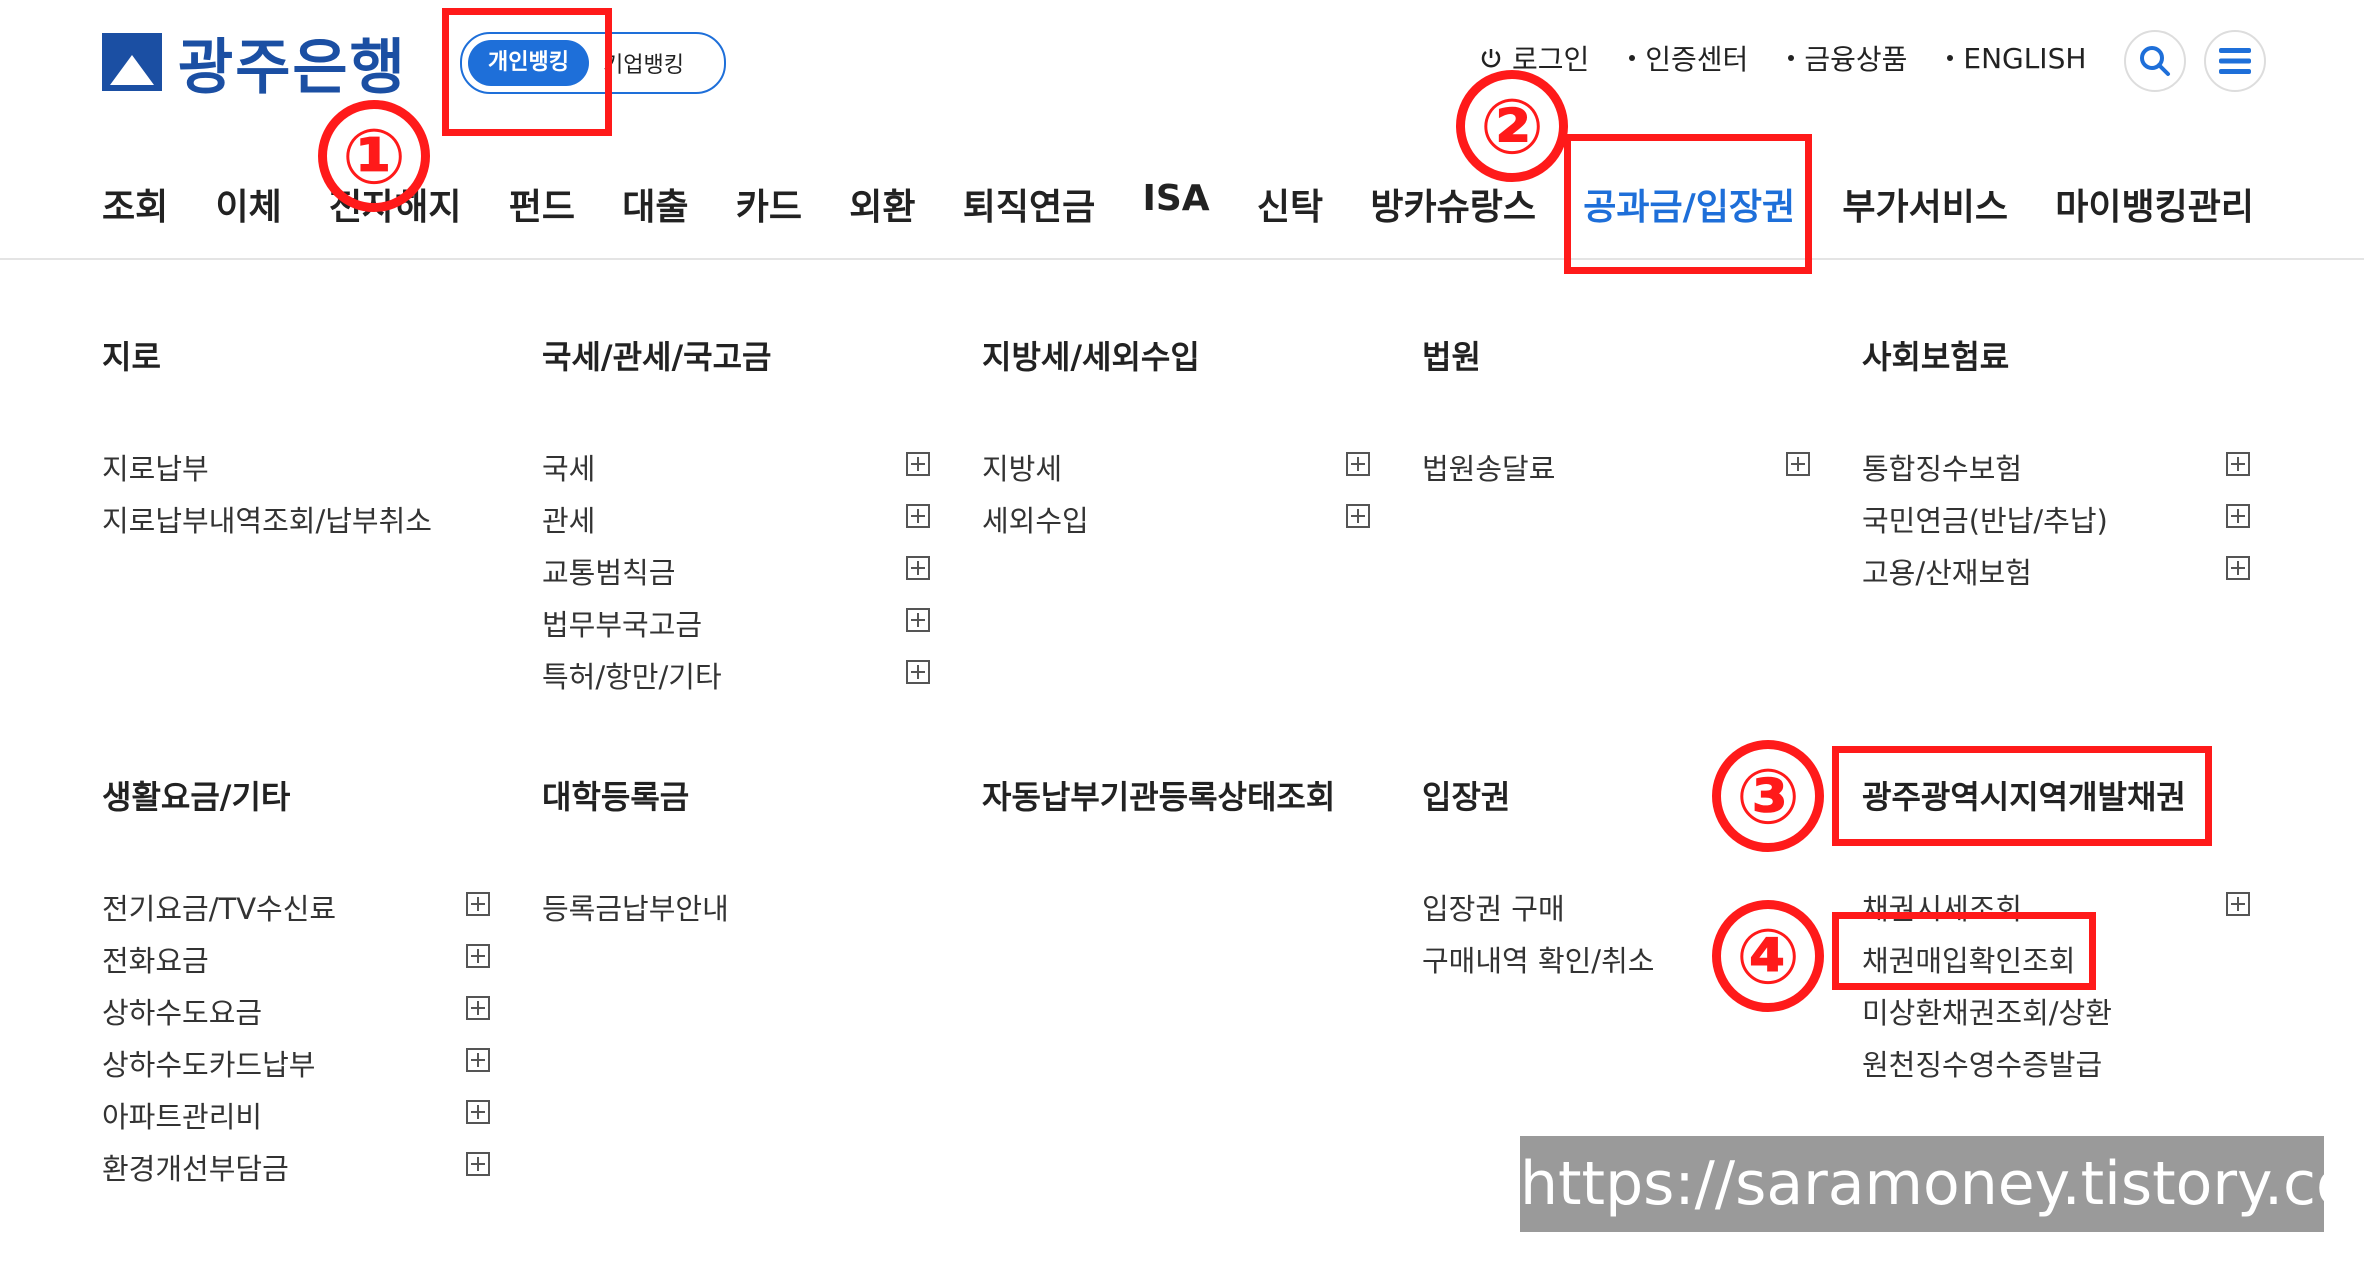  What do you see at coordinates (196, 795) in the screenshot?
I see `menu-title-living: 생활요금/기타` at bounding box center [196, 795].